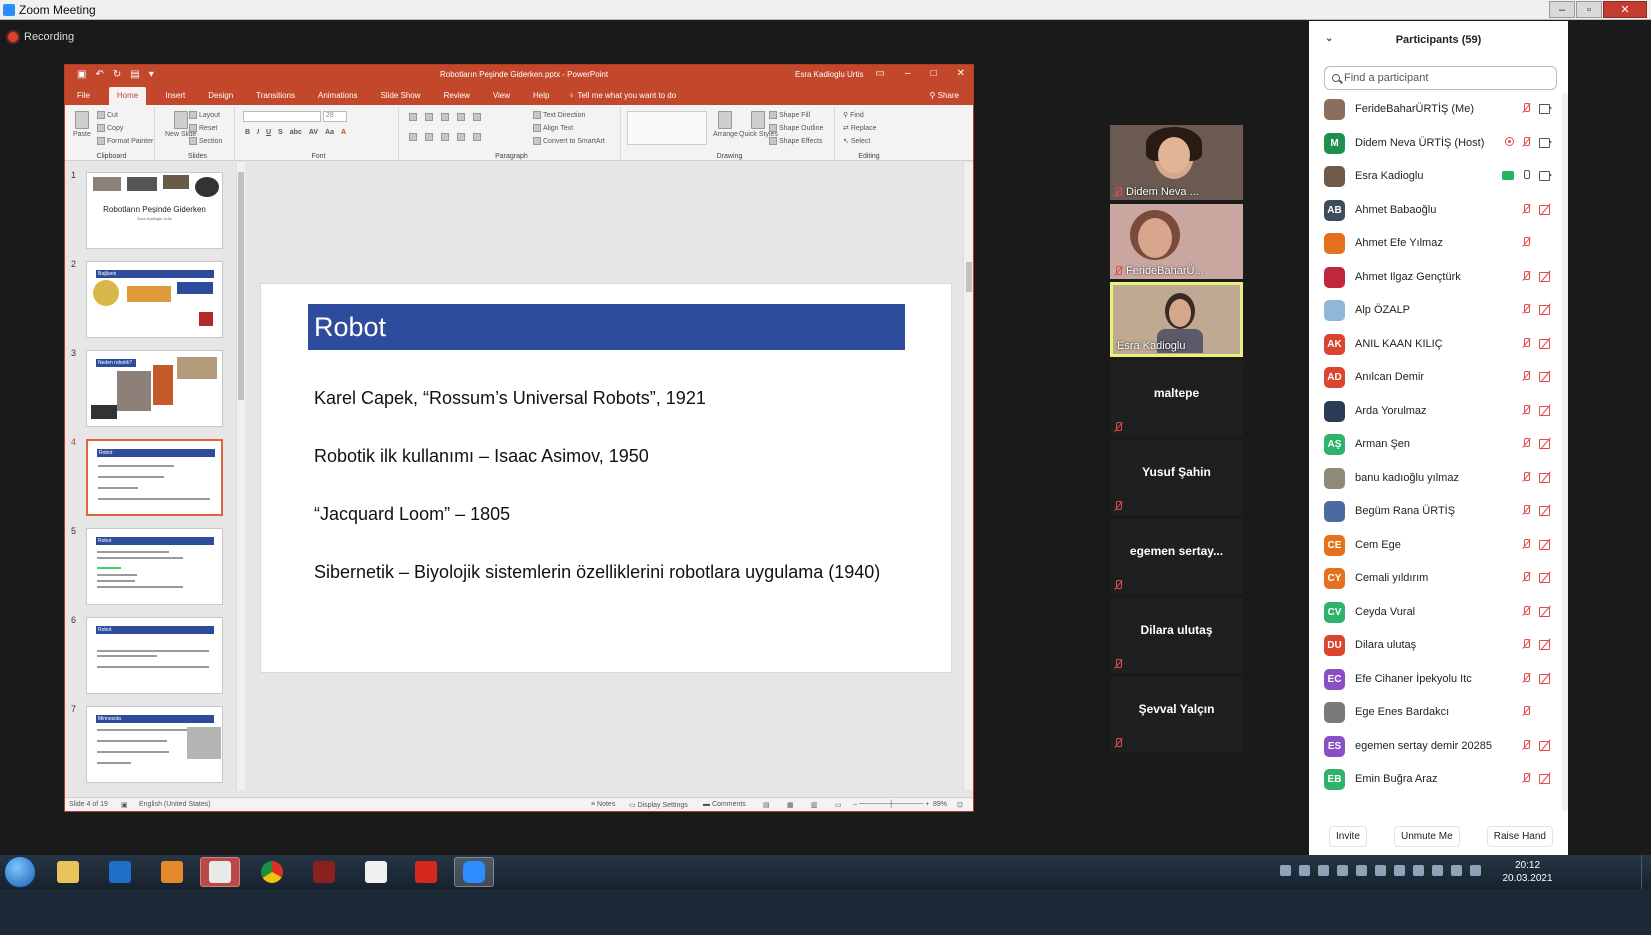  What do you see at coordinates (1438, 779) in the screenshot?
I see `participant-row: EB Emin Buğra Araz` at bounding box center [1438, 779].